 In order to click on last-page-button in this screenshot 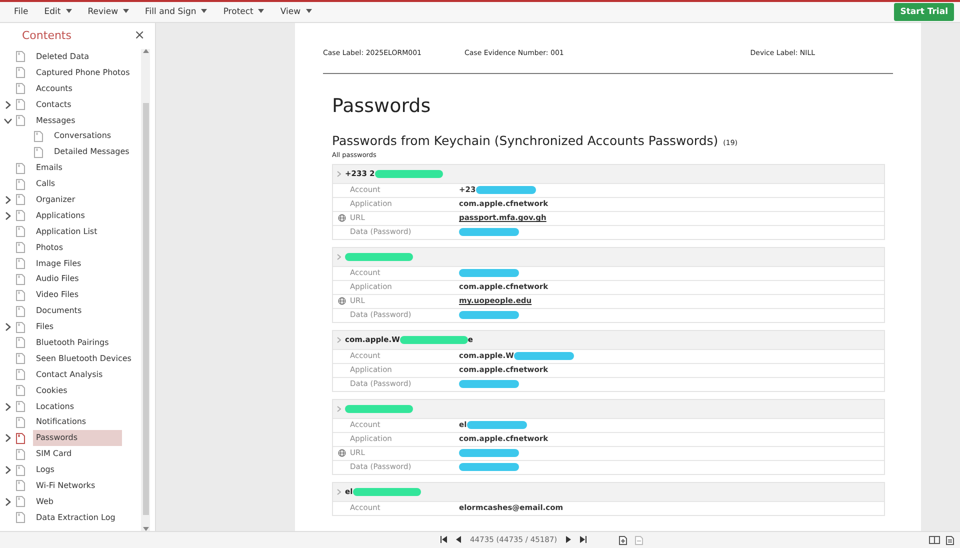, I will do `click(584, 540)`.